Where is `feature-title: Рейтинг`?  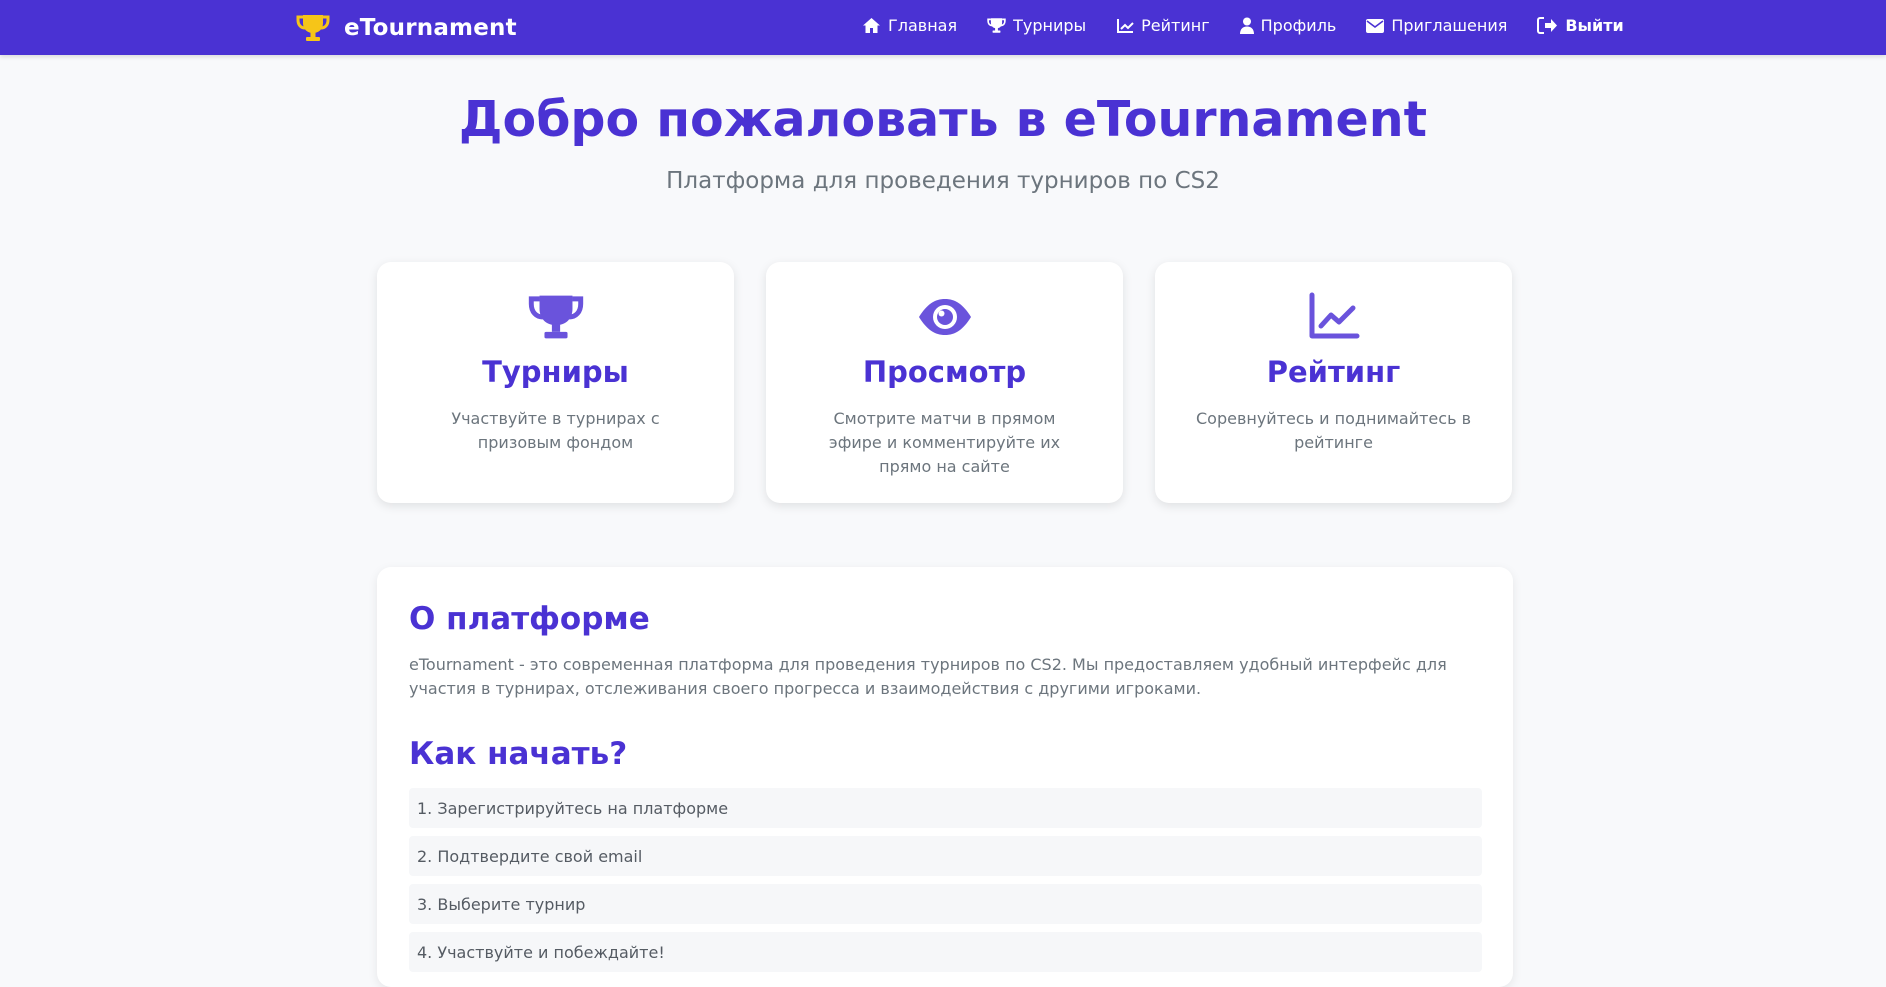 feature-title: Рейтинг is located at coordinates (1333, 372).